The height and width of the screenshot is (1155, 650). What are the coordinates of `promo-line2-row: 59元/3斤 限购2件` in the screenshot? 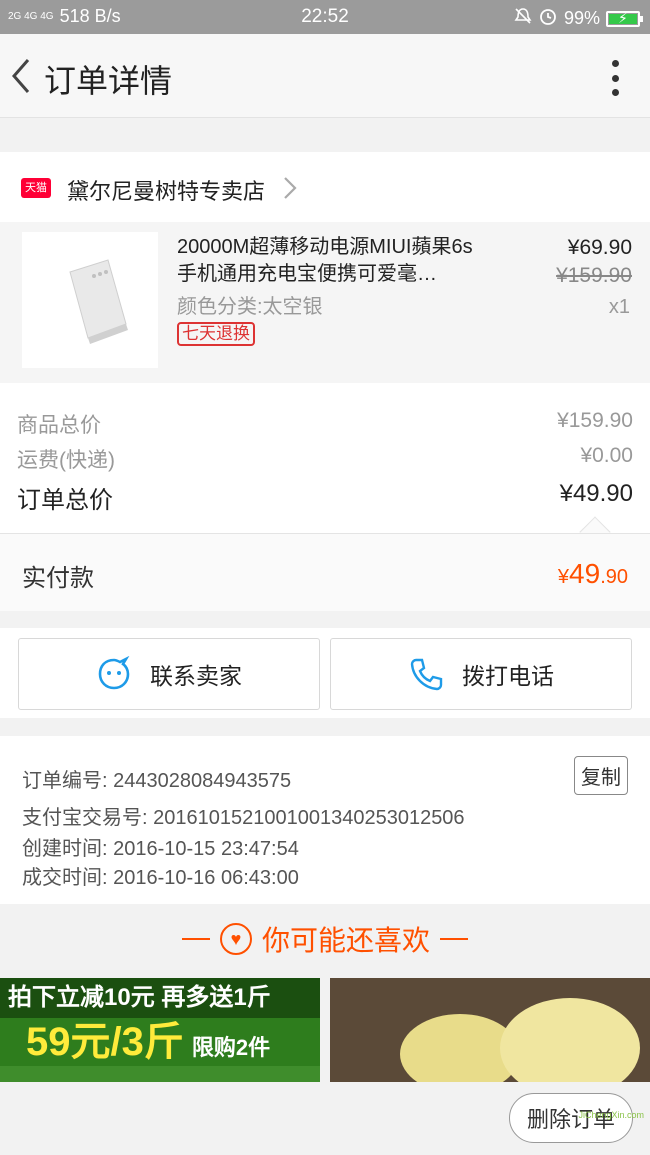 It's located at (160, 1042).